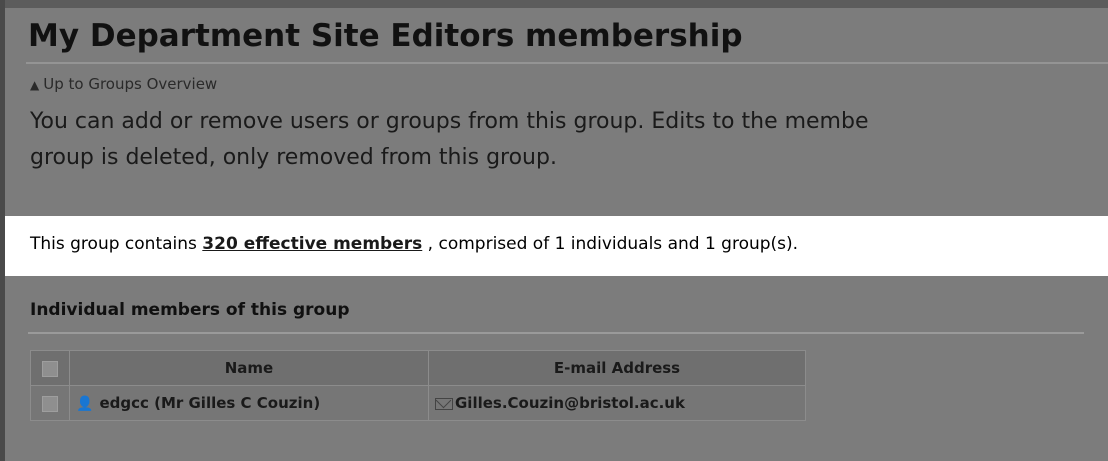  I want to click on mail-icon, so click(444, 403).